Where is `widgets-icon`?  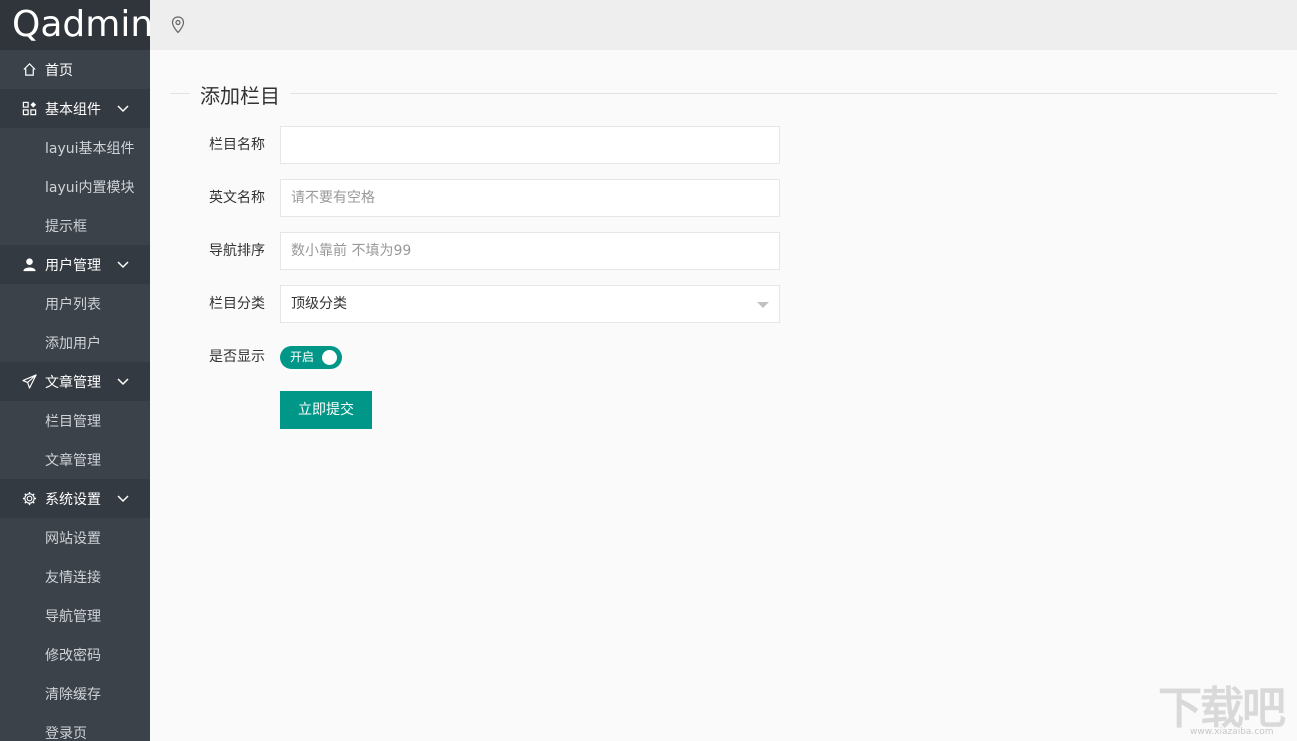
widgets-icon is located at coordinates (29, 109).